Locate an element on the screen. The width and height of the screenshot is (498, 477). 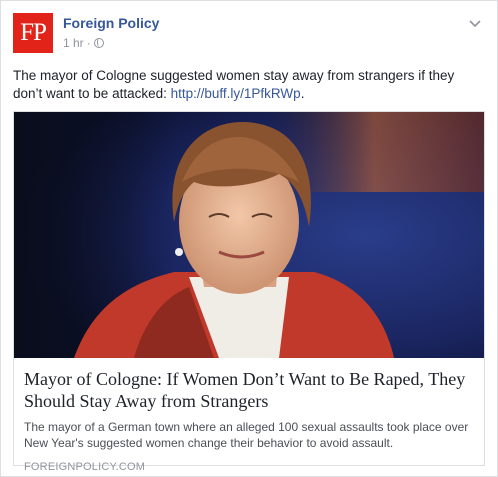
logo-text: FP is located at coordinates (33, 32).